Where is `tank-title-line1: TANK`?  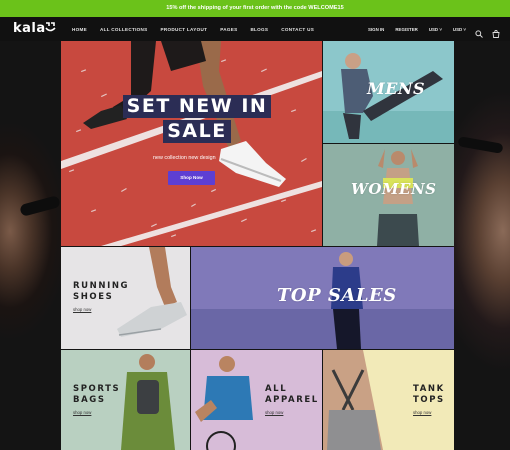
tank-title-line1: TANK is located at coordinates (429, 389).